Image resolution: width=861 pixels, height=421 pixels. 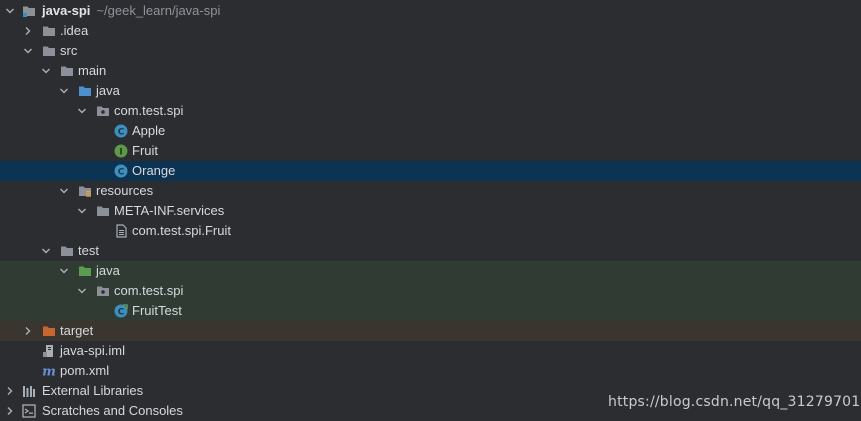 What do you see at coordinates (430, 171) in the screenshot?
I see `tree-row-orange: C Orange` at bounding box center [430, 171].